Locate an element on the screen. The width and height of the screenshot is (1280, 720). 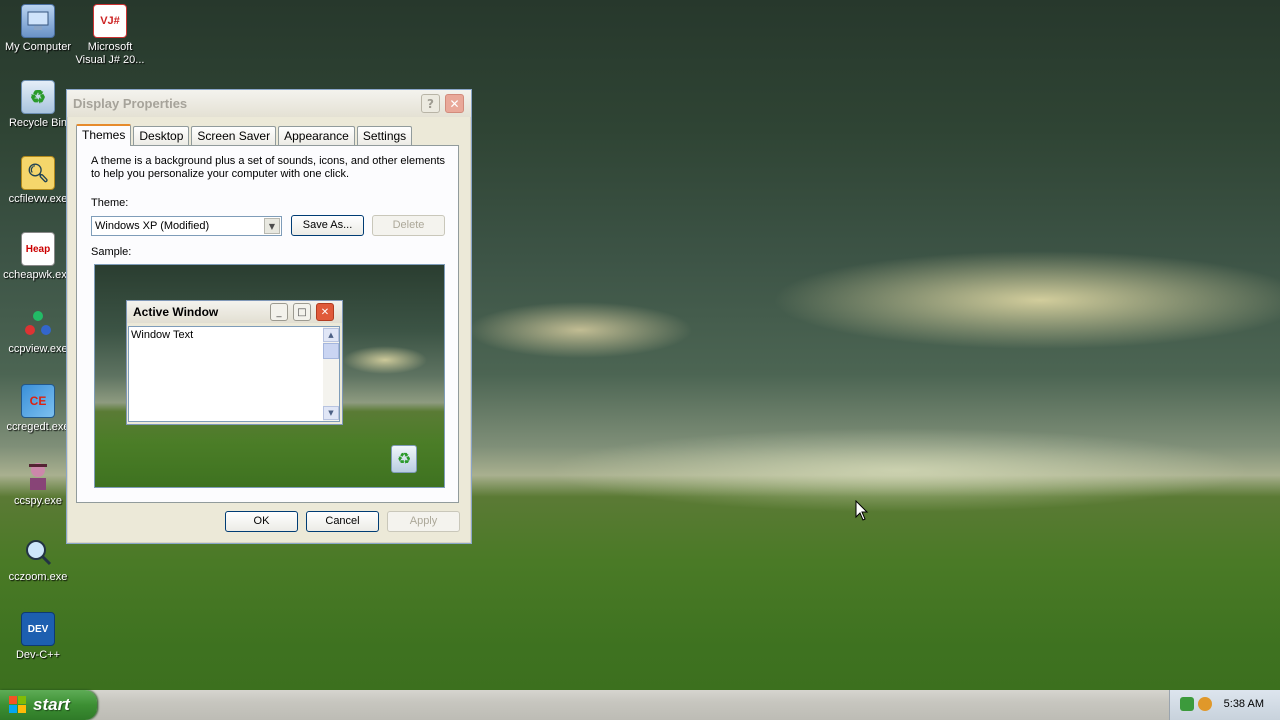
desktop-icon-ccheapwk: Heap ccheapwk.exe is located at coordinates (38, 257).